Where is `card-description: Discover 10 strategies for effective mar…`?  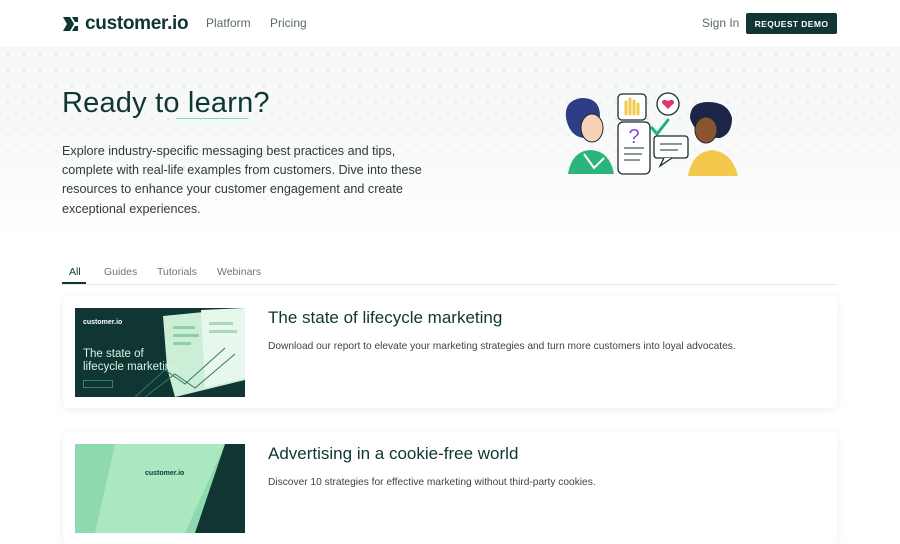
card-description: Discover 10 strategies for effective mar… is located at coordinates (432, 482).